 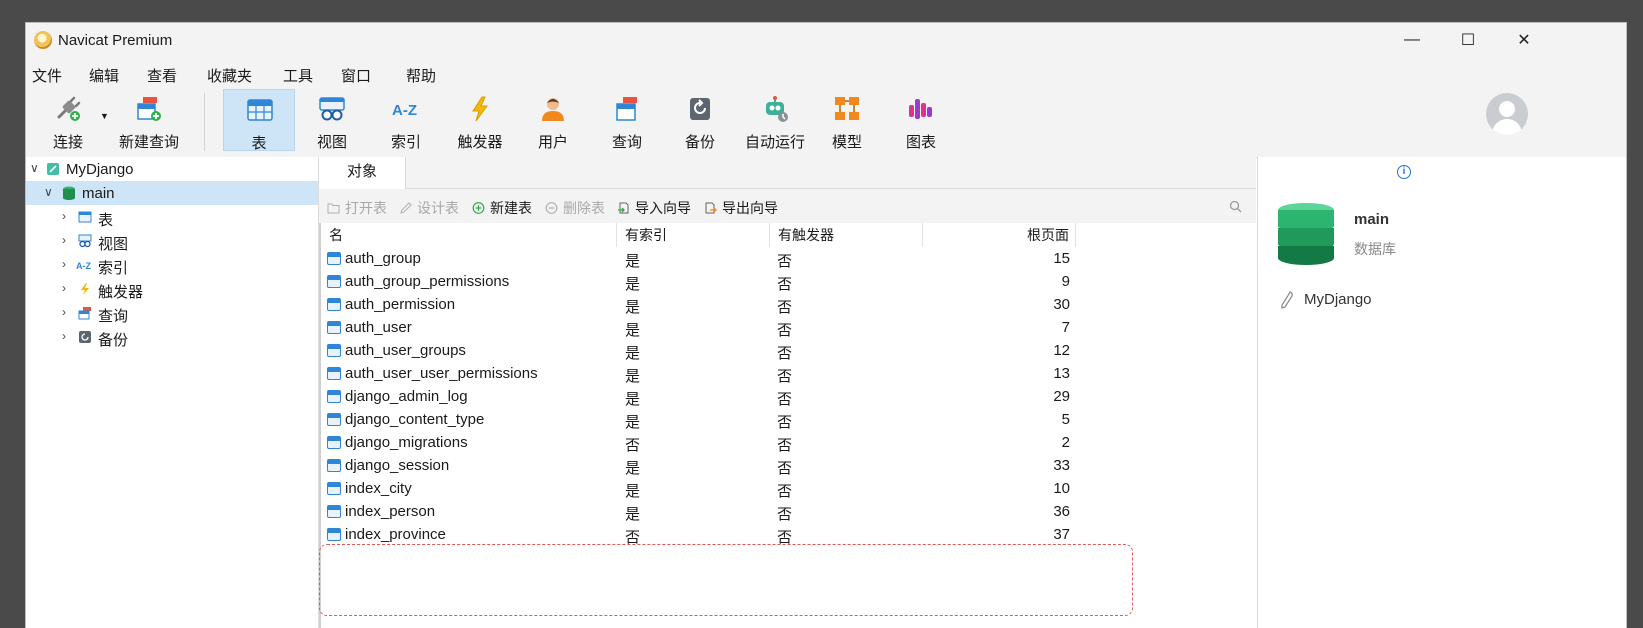 What do you see at coordinates (701, 374) in the screenshot?
I see `table-row: auth_user_user_permissions 是 否 13` at bounding box center [701, 374].